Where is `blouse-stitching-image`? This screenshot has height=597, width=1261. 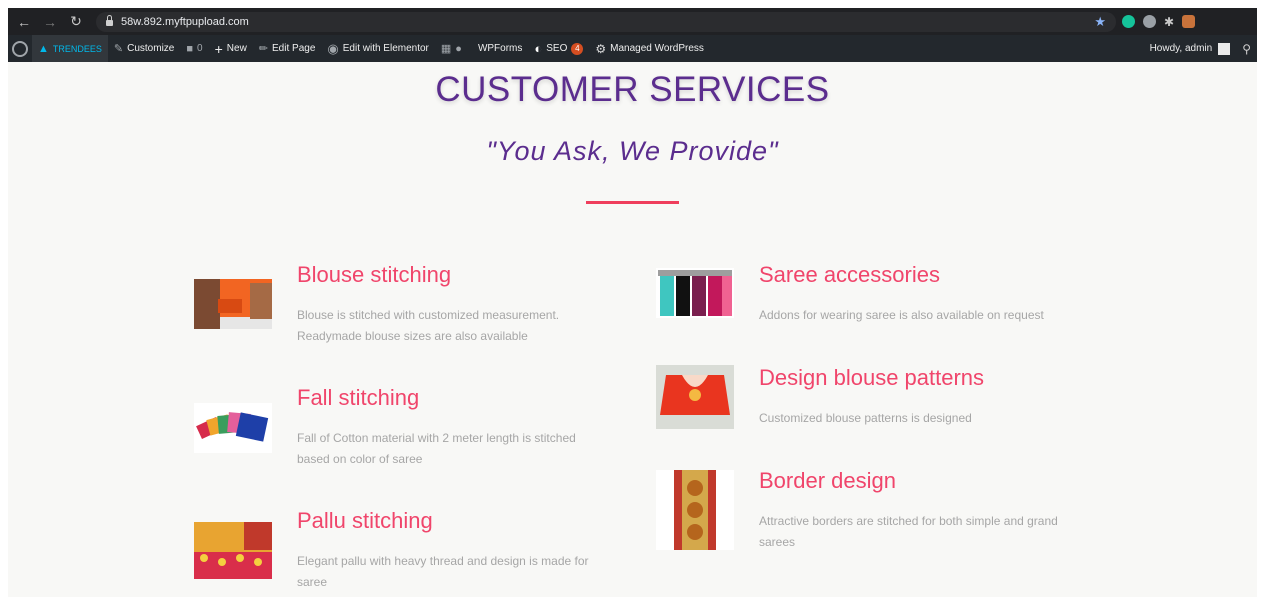 blouse-stitching-image is located at coordinates (233, 304).